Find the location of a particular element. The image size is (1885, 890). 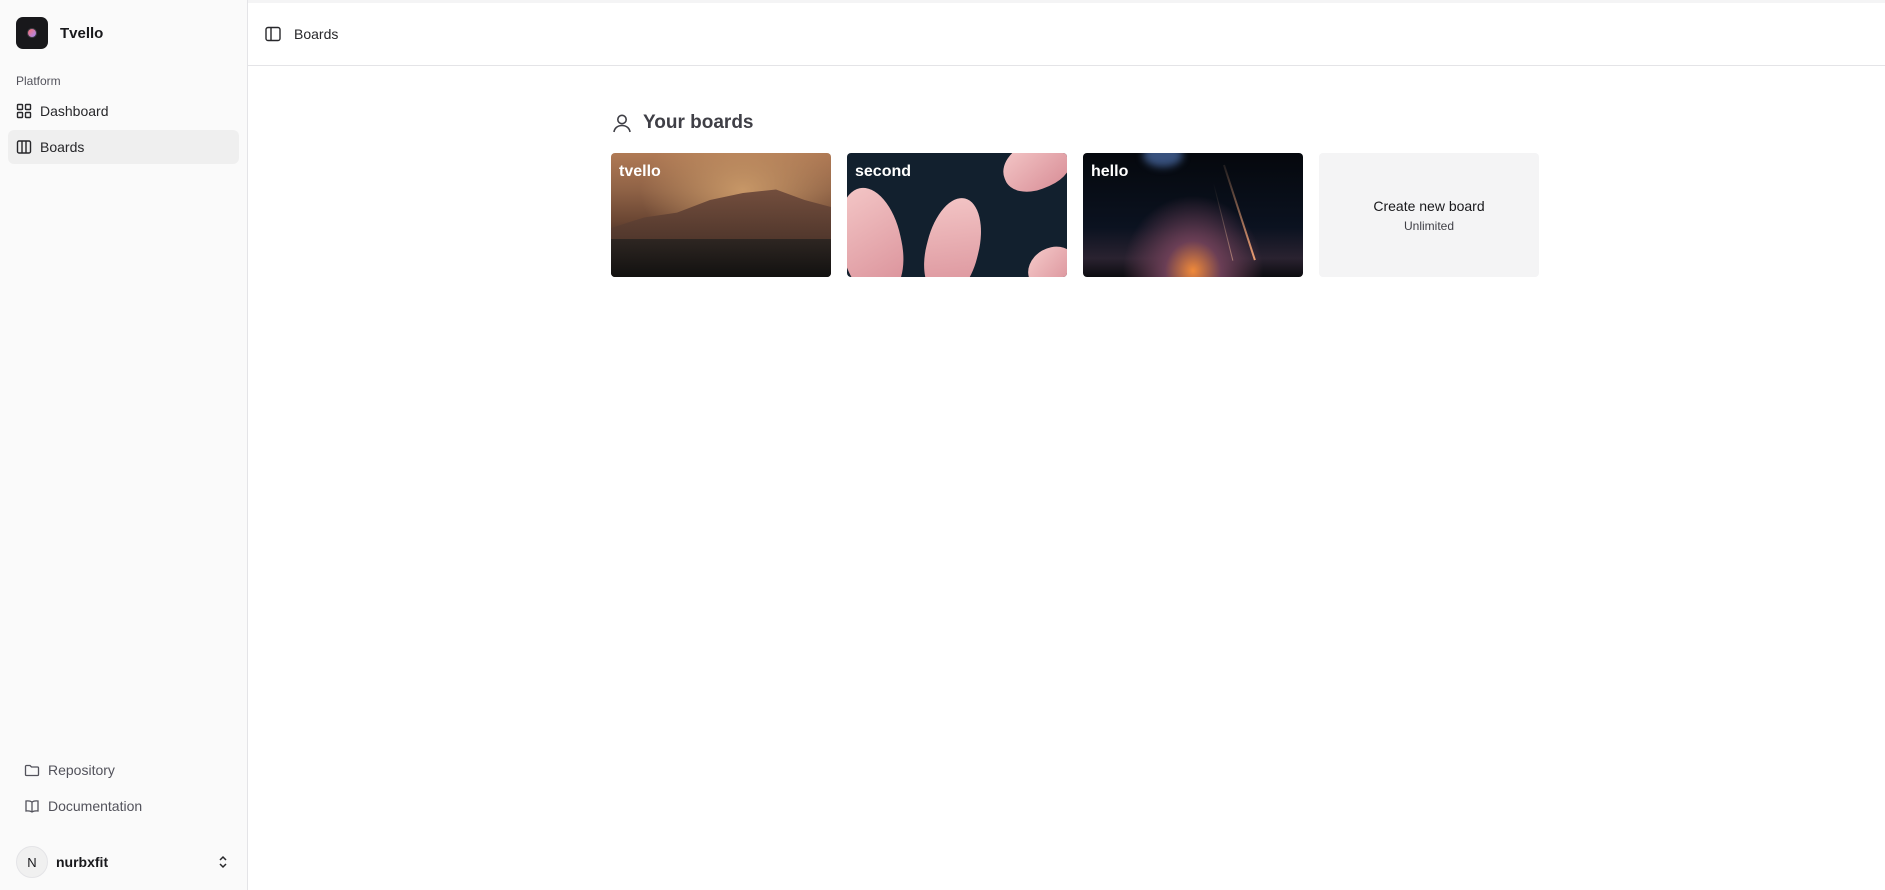

chevrons-up-down-icon is located at coordinates (223, 862).